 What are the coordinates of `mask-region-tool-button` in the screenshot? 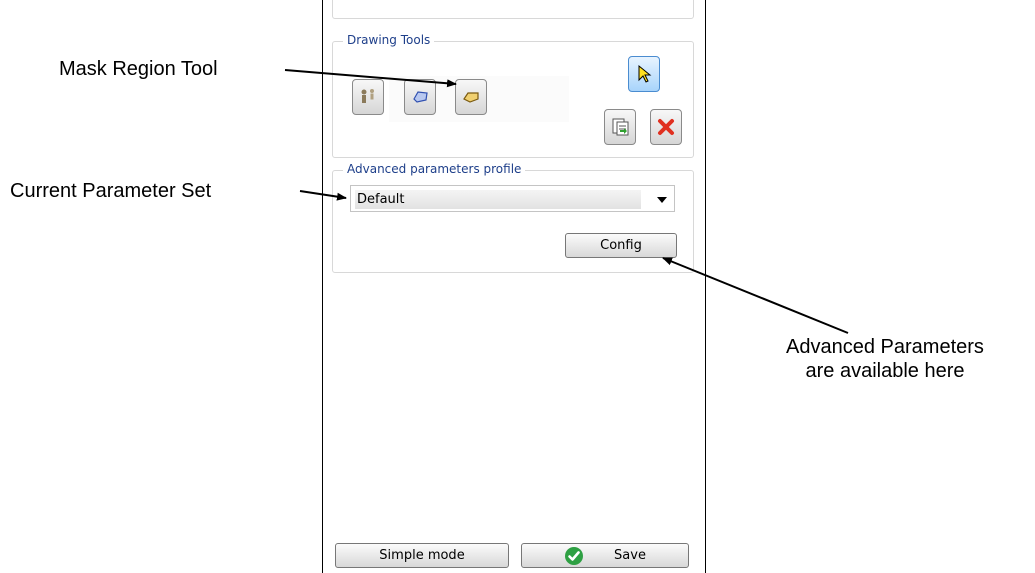 It's located at (471, 97).